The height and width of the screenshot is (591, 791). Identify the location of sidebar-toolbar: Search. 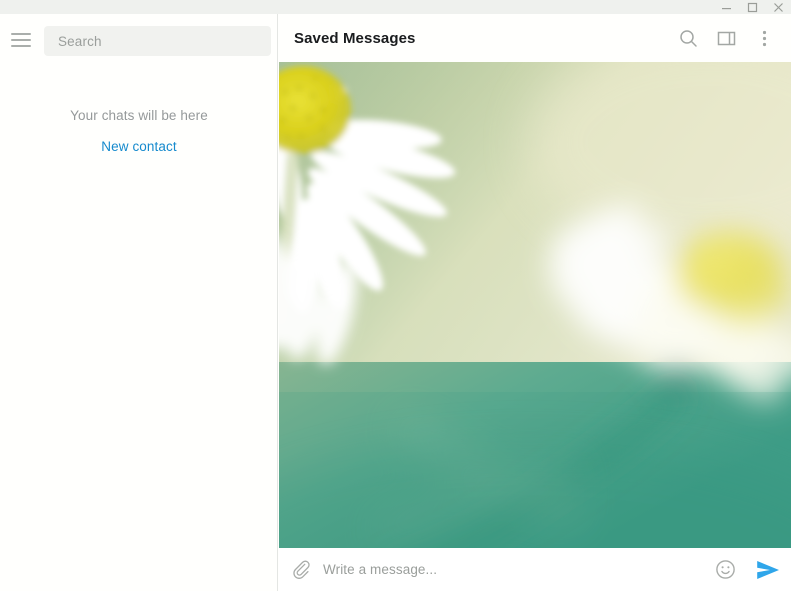
(138, 41).